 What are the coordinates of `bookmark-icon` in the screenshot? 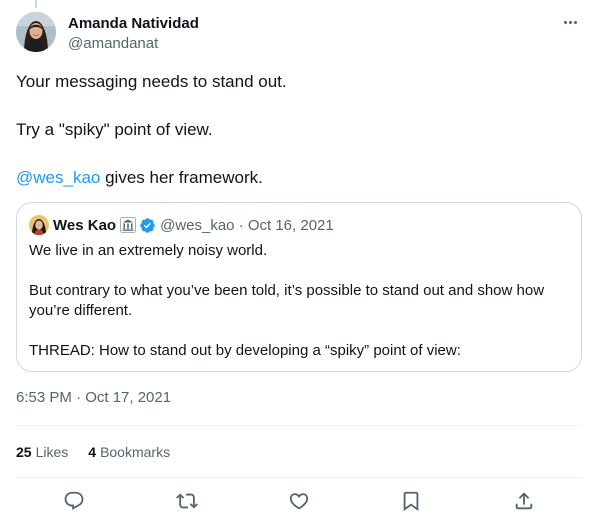 It's located at (411, 501).